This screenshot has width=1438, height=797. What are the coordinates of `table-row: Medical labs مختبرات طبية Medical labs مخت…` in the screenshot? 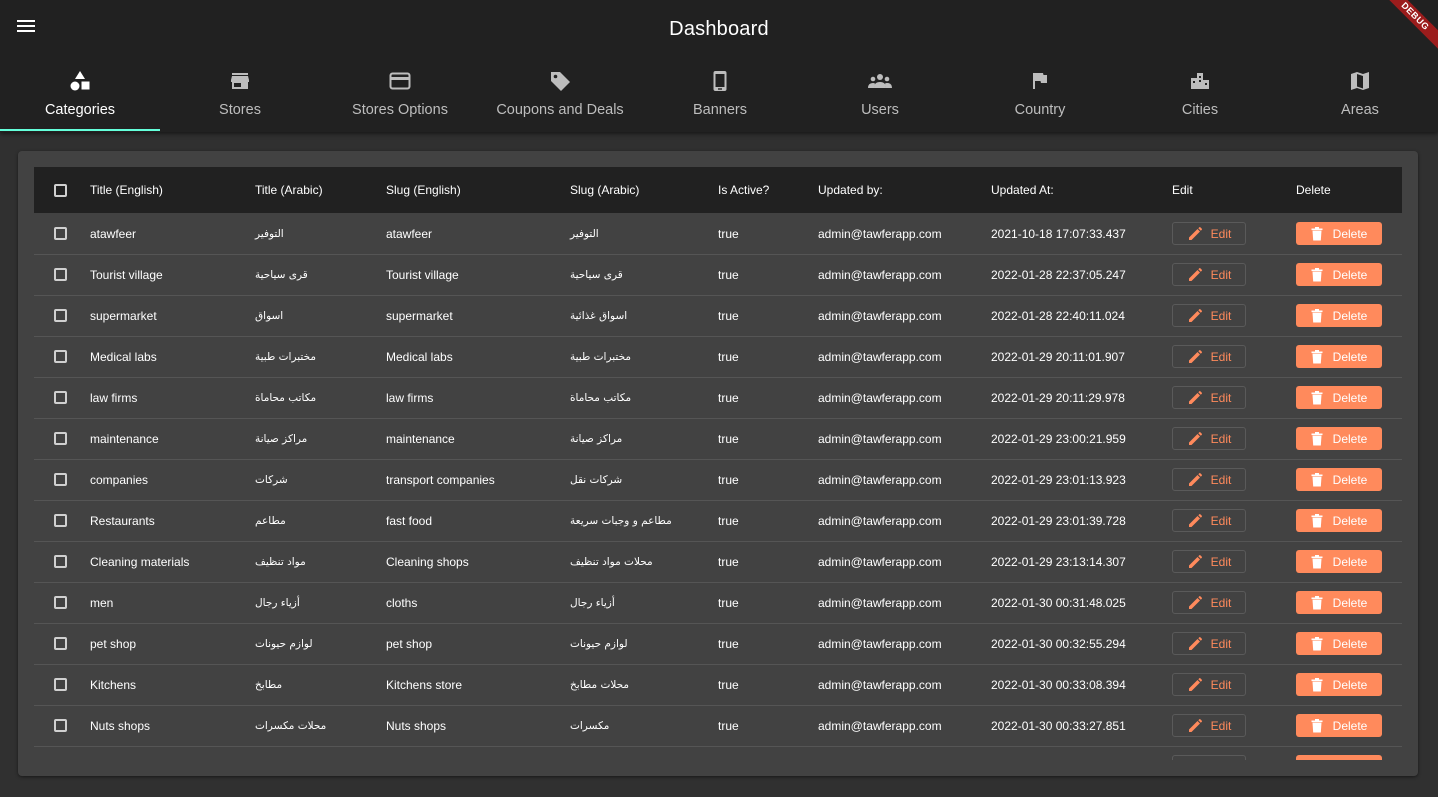 It's located at (718, 357).